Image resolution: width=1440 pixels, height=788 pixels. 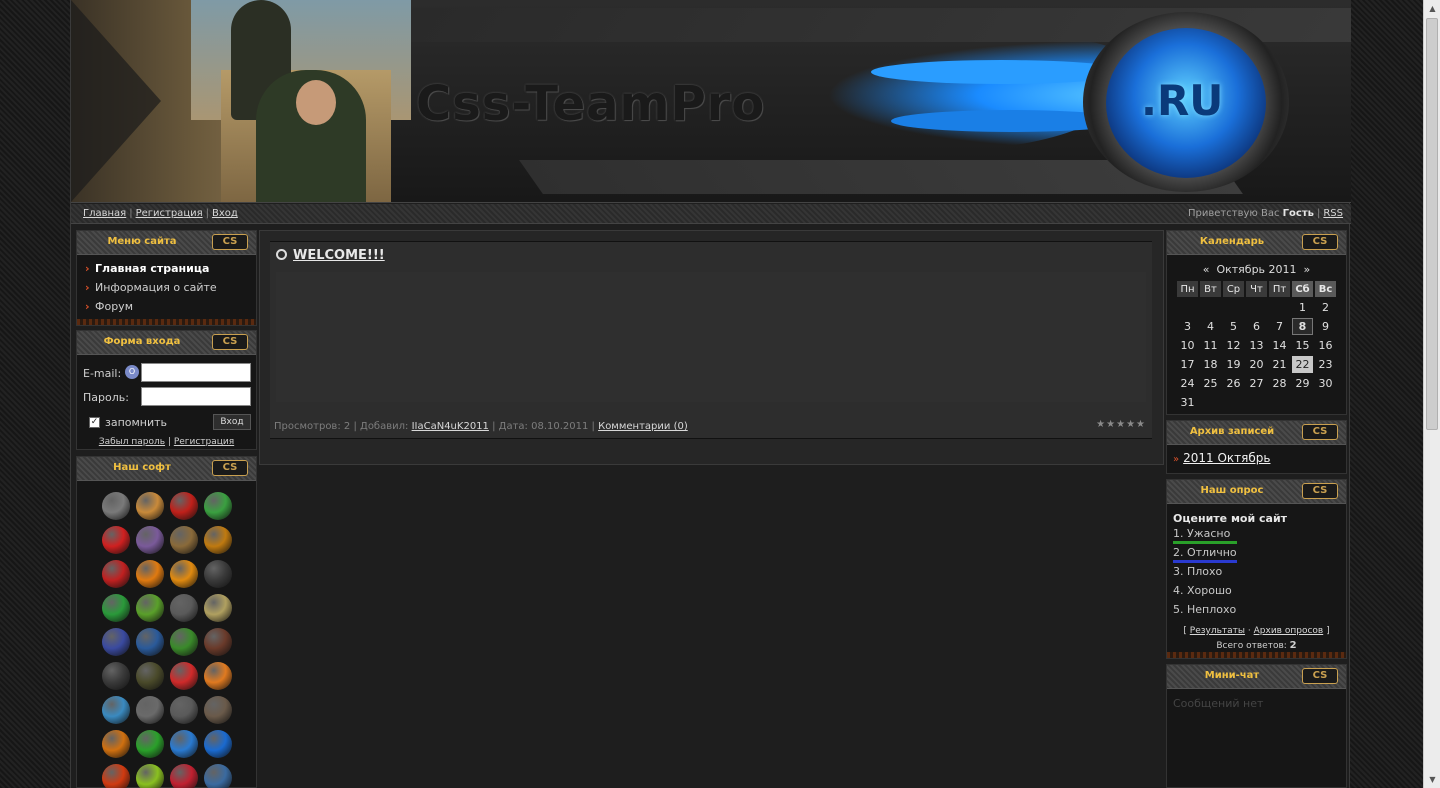 I want to click on calendar-day: 24, so click(x=1187, y=383).